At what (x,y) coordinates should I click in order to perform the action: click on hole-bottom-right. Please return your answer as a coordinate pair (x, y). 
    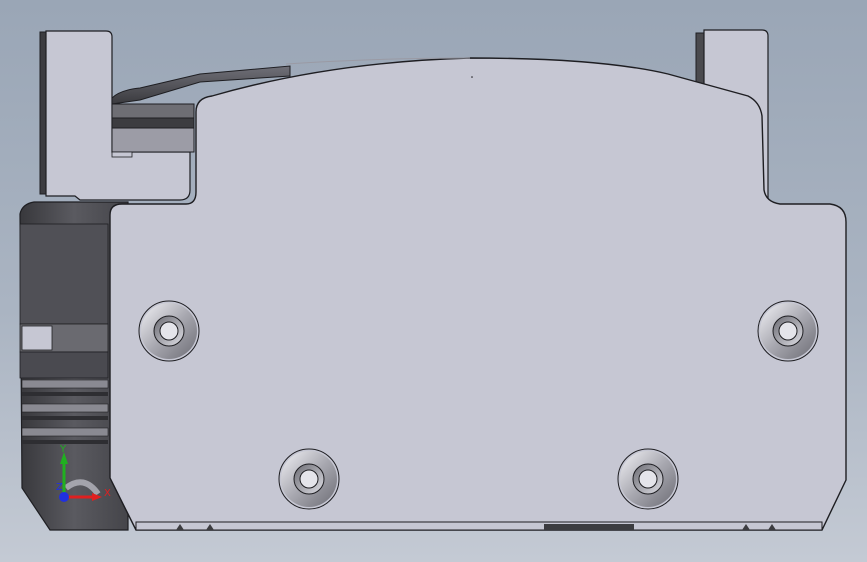
    Looking at the image, I should click on (648, 479).